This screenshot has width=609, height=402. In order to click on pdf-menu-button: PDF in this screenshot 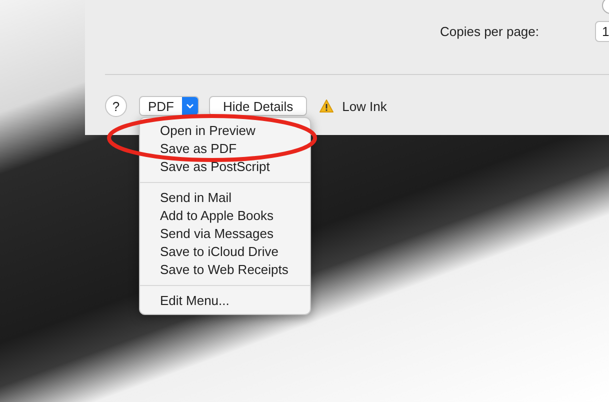, I will do `click(169, 106)`.